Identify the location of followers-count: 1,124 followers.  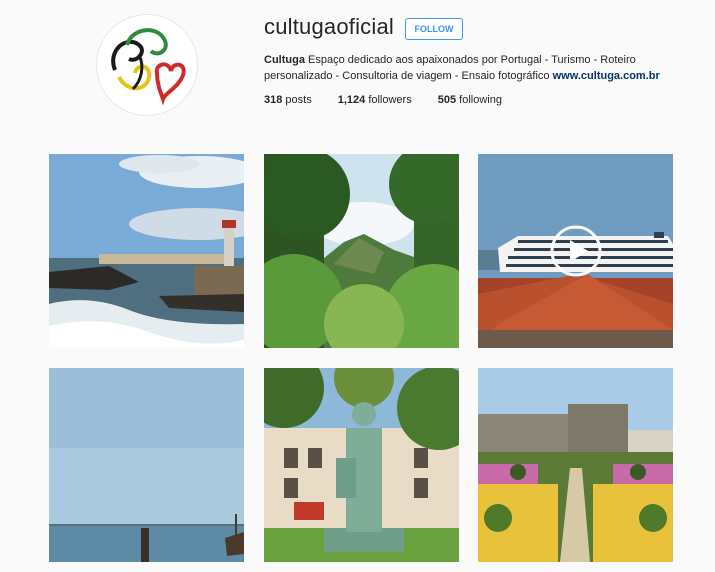
(375, 100).